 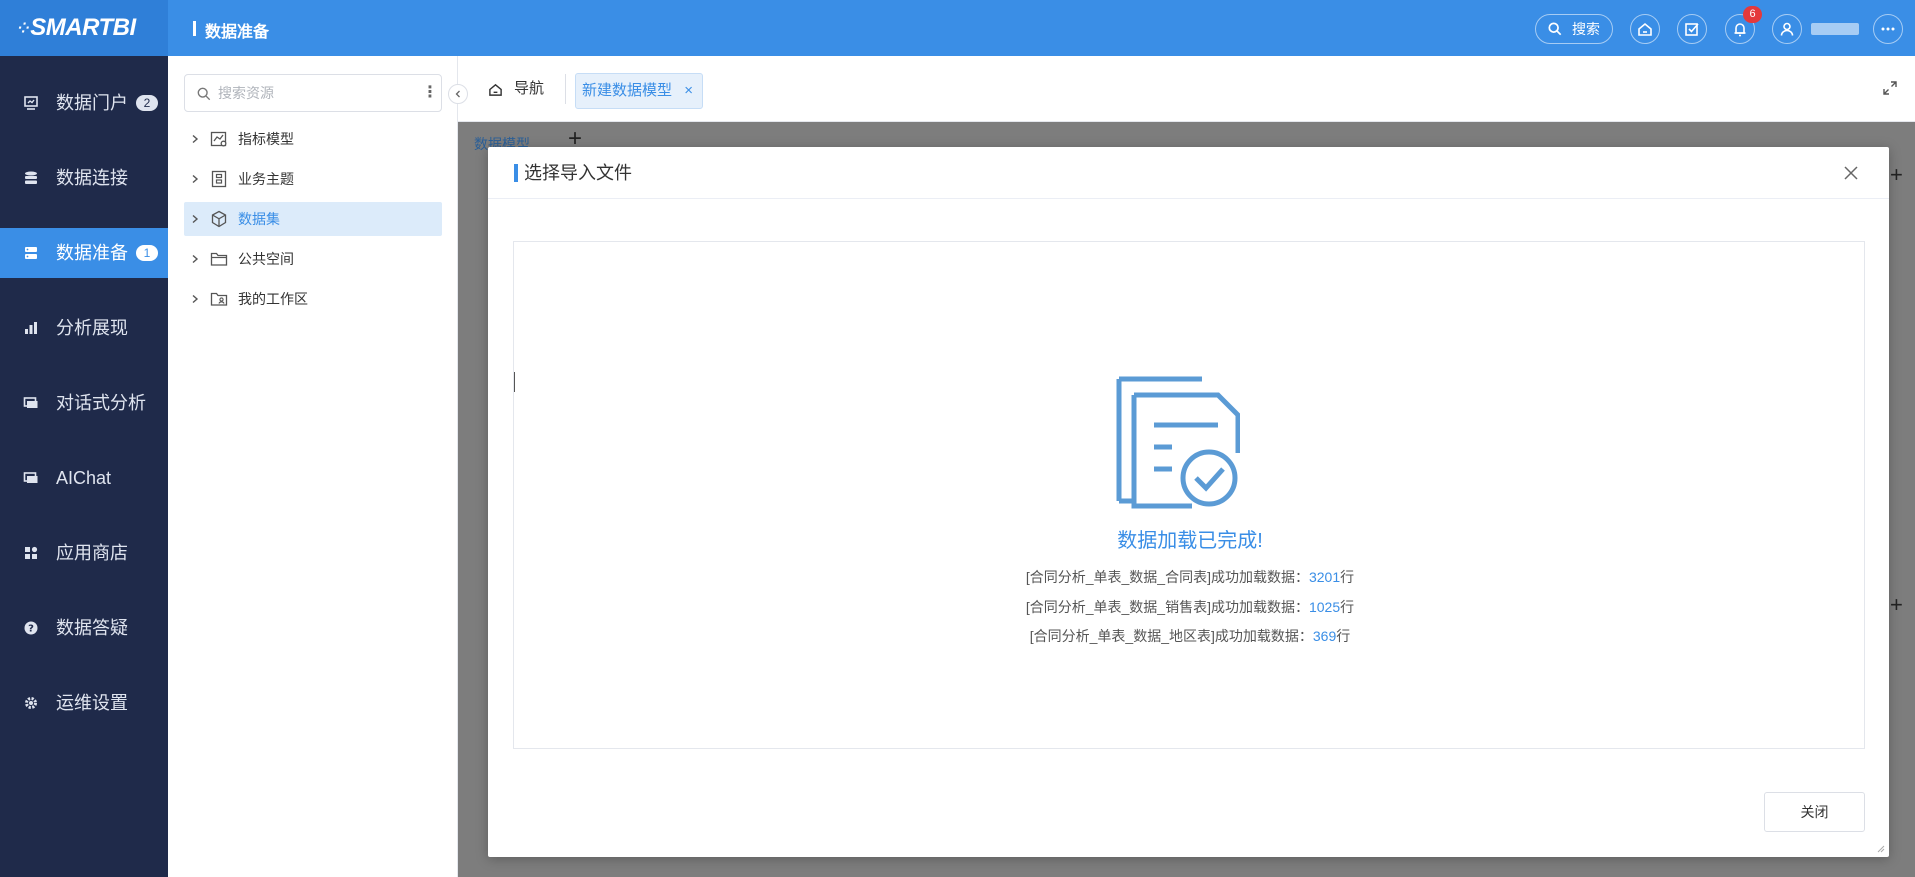 What do you see at coordinates (313, 139) in the screenshot?
I see `tree-item-metric-model: 指标模型` at bounding box center [313, 139].